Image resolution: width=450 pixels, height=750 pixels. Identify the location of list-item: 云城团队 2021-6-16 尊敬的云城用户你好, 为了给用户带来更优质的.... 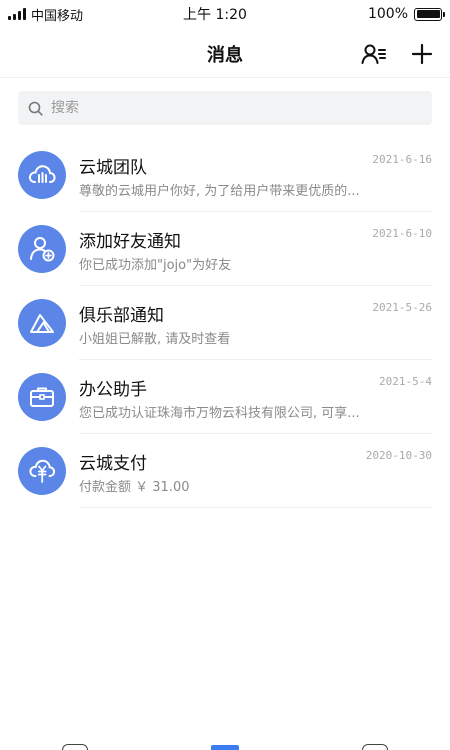
(225, 175).